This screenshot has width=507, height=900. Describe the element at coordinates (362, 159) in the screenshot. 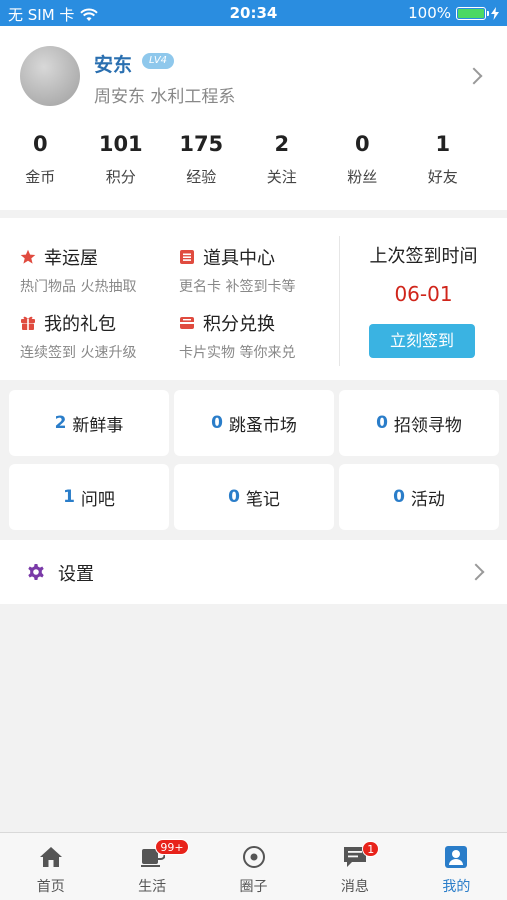

I see `stat-followers: 0 粉丝` at that location.